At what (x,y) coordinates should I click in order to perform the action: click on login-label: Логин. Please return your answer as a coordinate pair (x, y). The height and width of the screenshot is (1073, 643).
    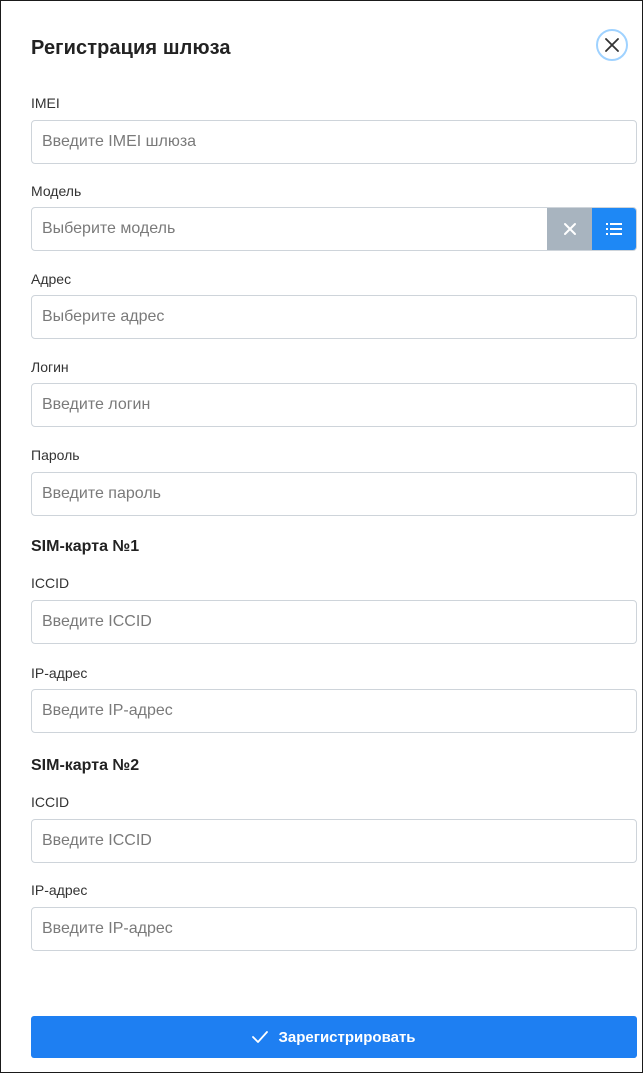
    Looking at the image, I should click on (50, 367).